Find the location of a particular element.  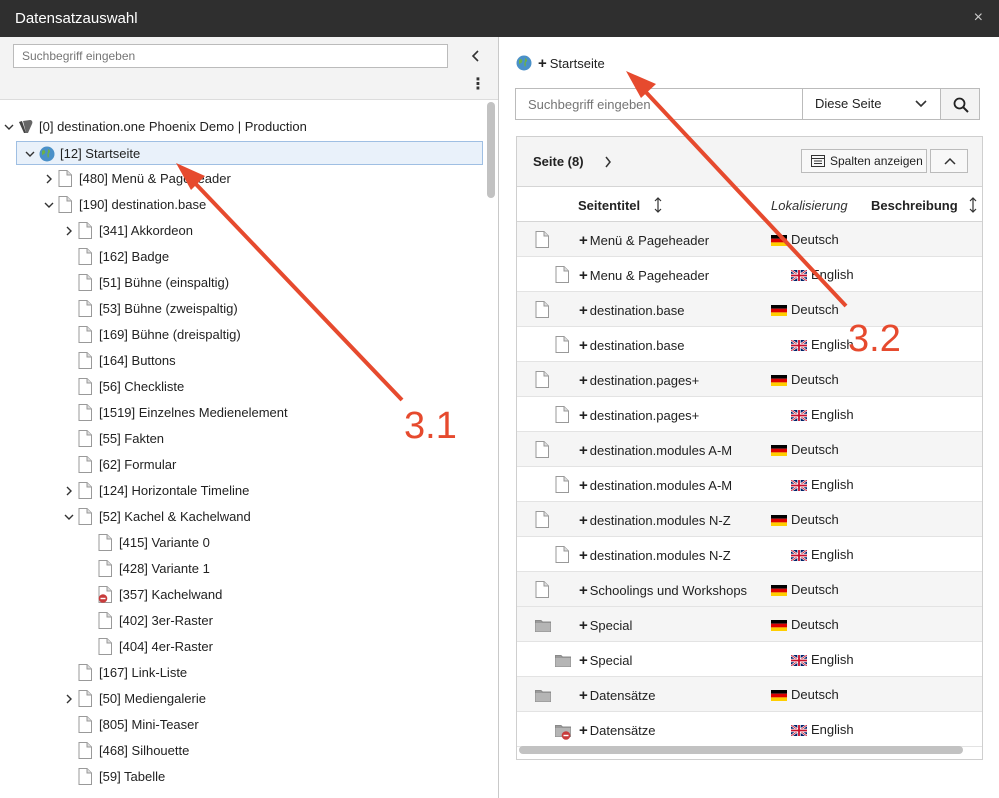

more-options-icon: ⋮ is located at coordinates (478, 85).